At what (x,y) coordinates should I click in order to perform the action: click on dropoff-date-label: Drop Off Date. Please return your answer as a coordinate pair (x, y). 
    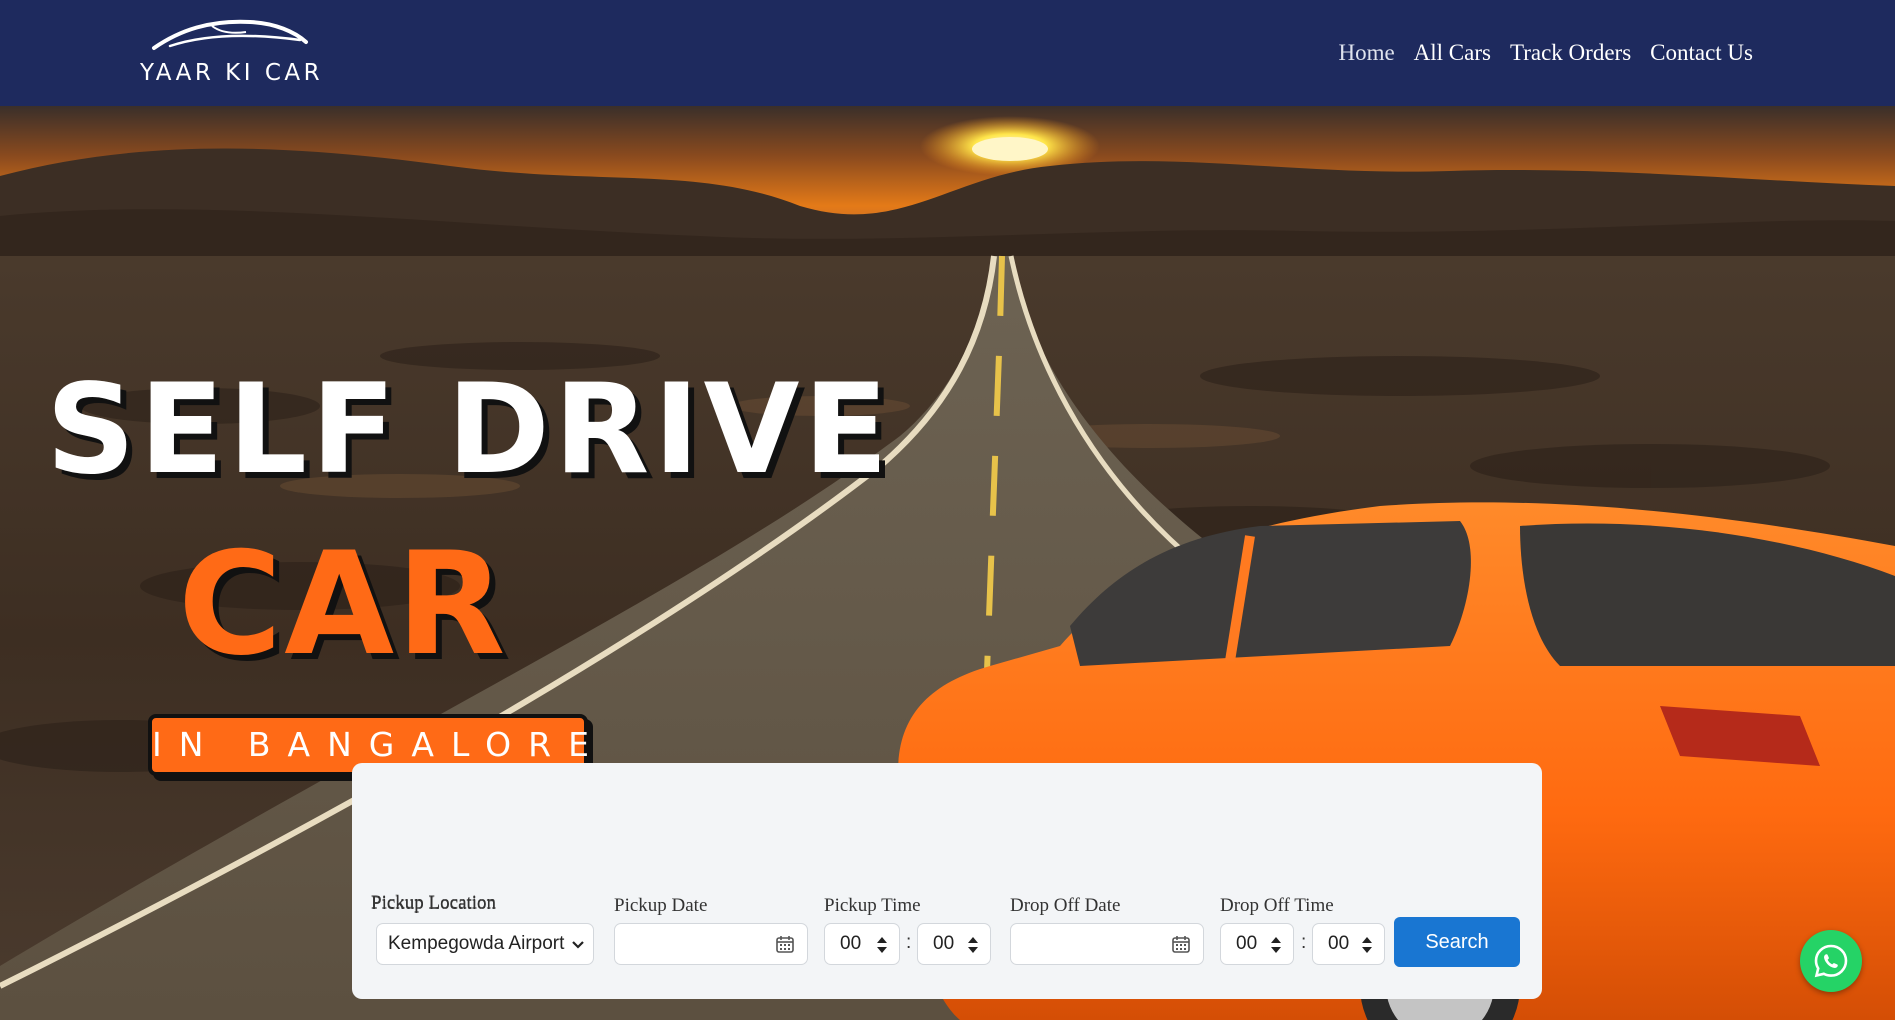
    Looking at the image, I should click on (1065, 905).